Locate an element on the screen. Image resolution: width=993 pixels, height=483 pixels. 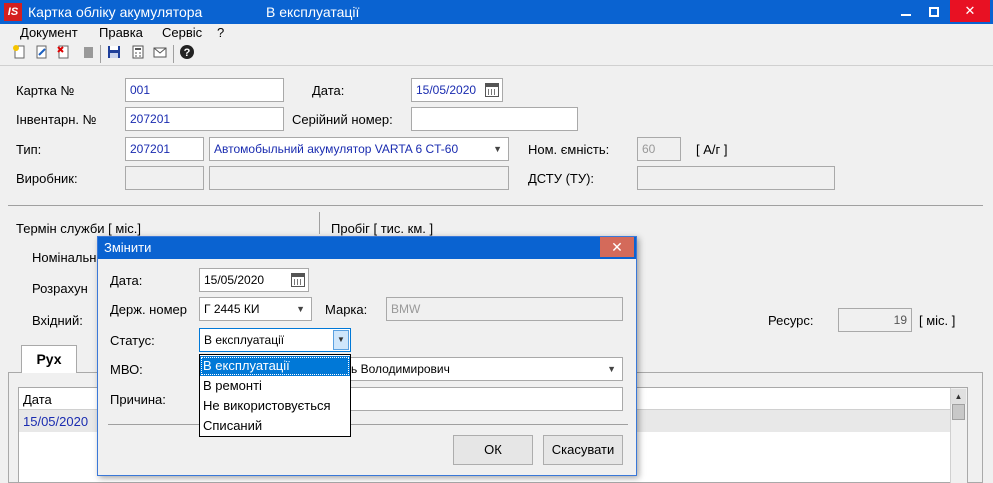
calculated-label: Розрахун is located at coordinates (60, 288).